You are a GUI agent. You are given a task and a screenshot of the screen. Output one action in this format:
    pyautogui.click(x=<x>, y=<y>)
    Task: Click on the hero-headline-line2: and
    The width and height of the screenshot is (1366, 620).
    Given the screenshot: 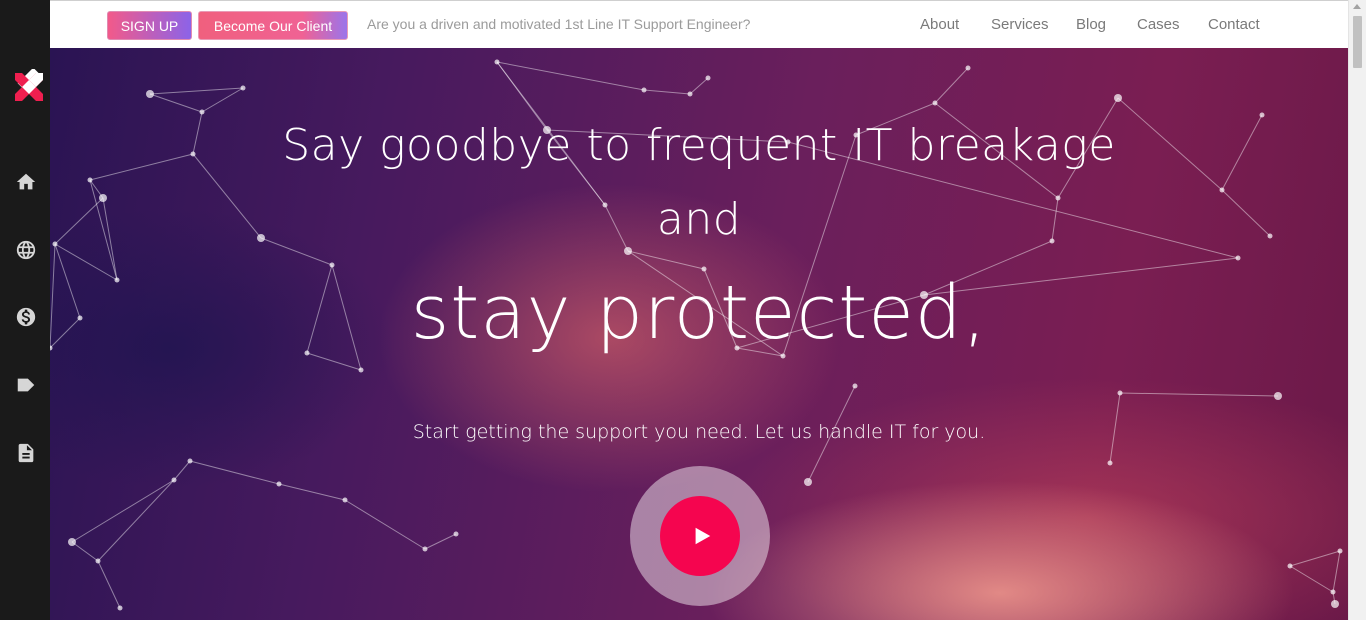 What is the action you would take?
    pyautogui.click(x=699, y=219)
    